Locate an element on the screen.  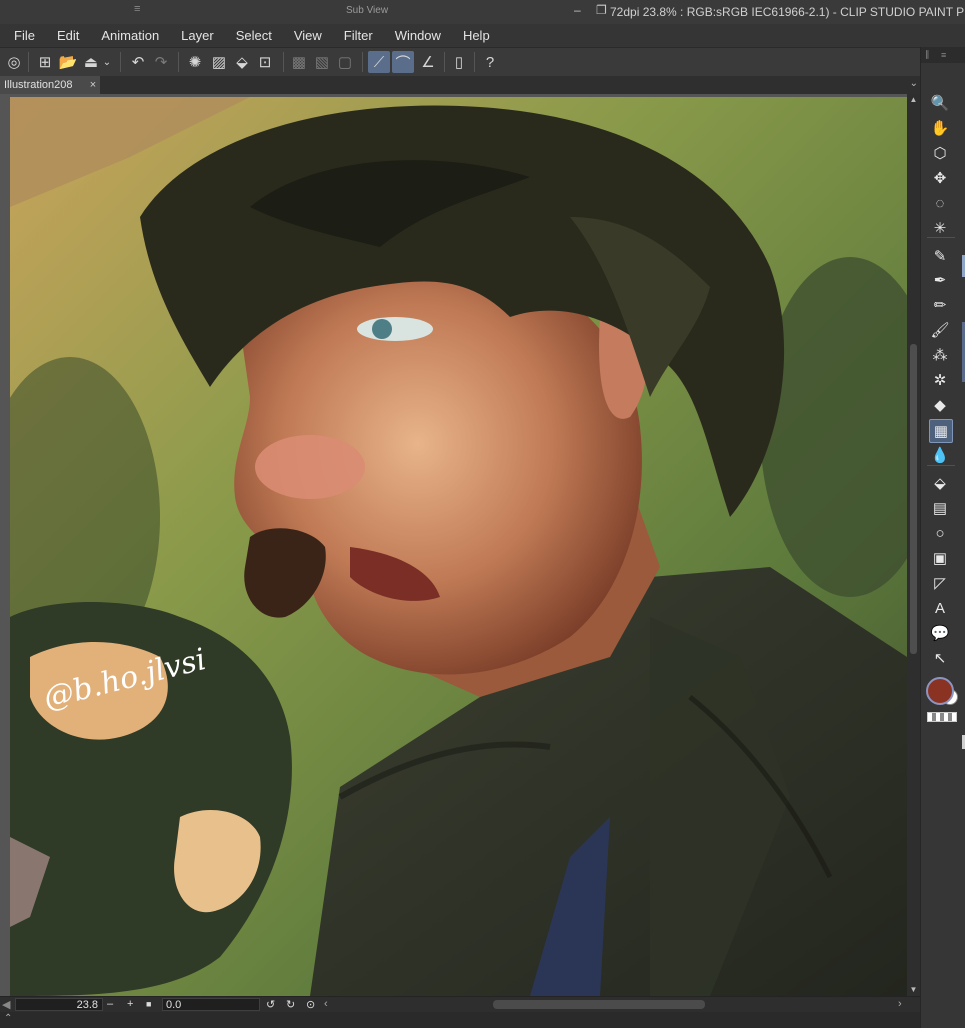
vertical-scrollbar: ▲ ▼ is located at coordinates (913, 545).